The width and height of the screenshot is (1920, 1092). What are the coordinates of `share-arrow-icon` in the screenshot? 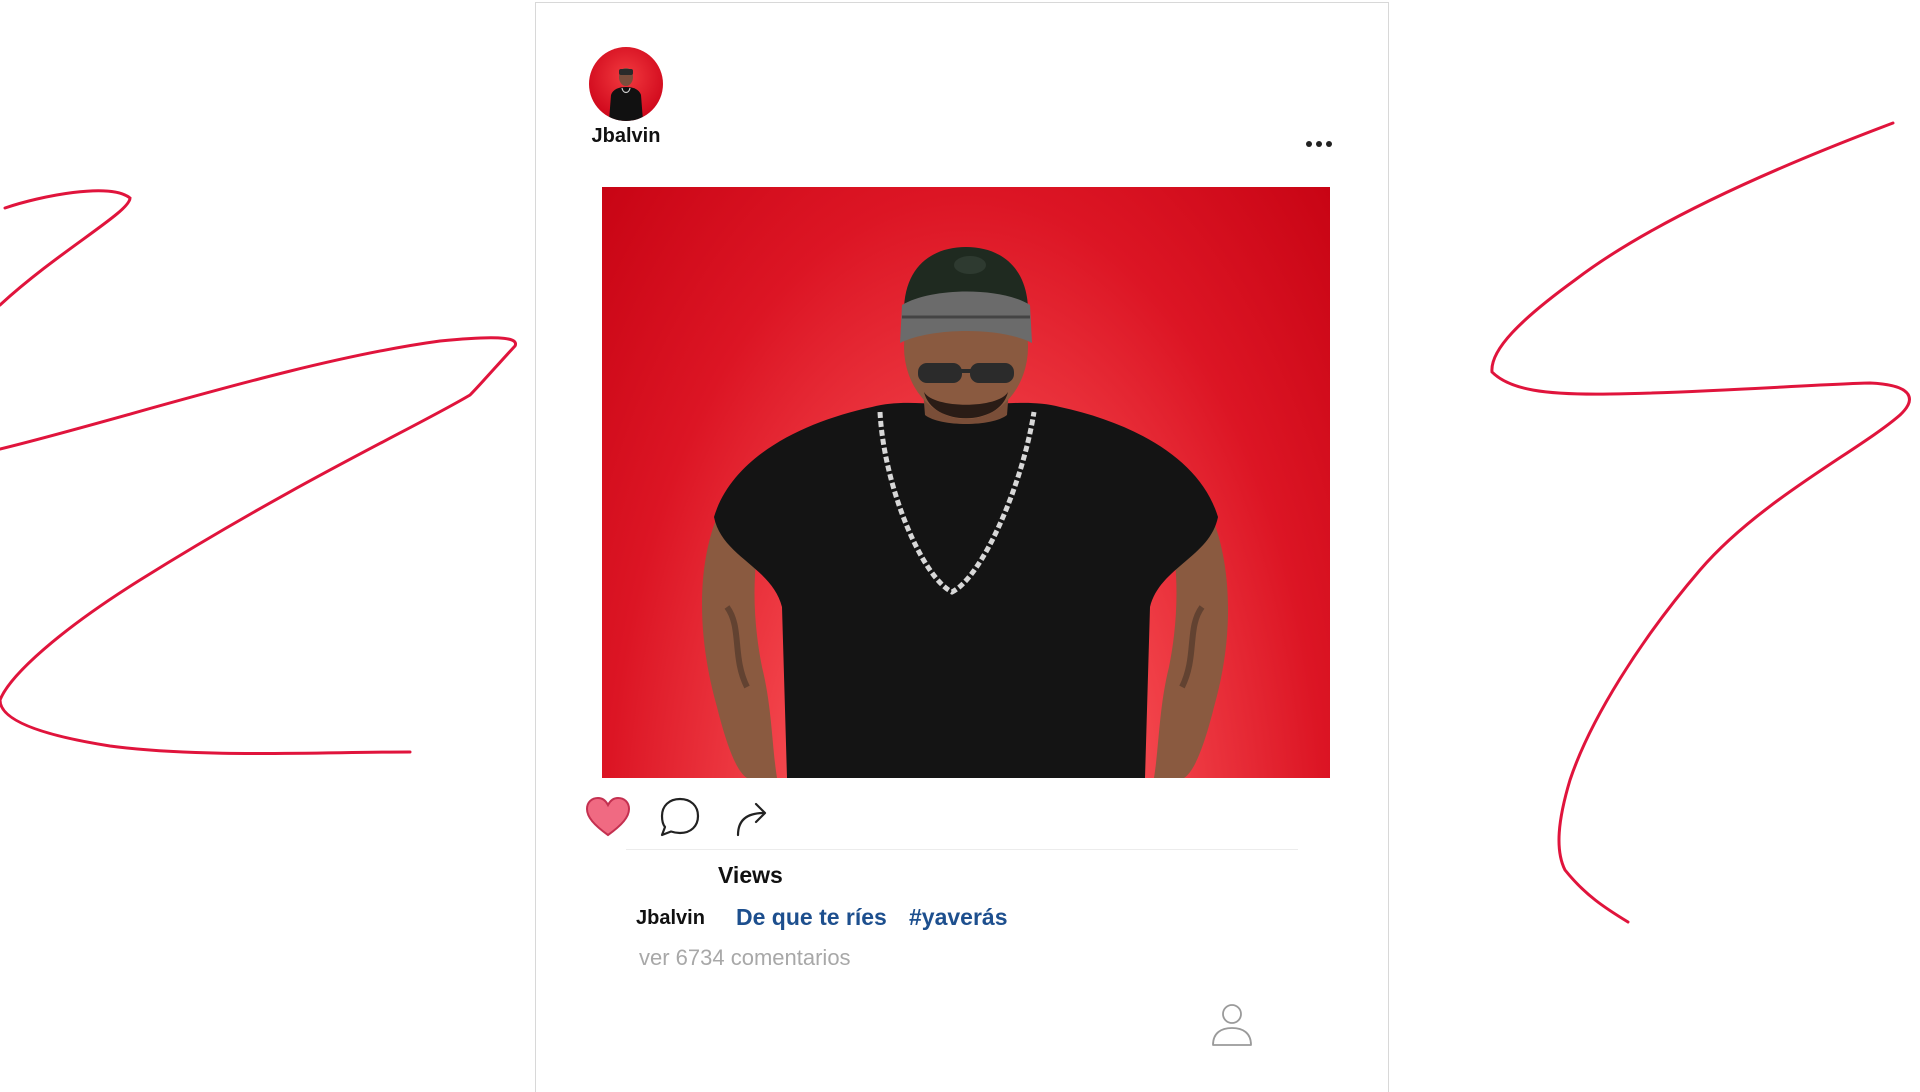 It's located at (752, 817).